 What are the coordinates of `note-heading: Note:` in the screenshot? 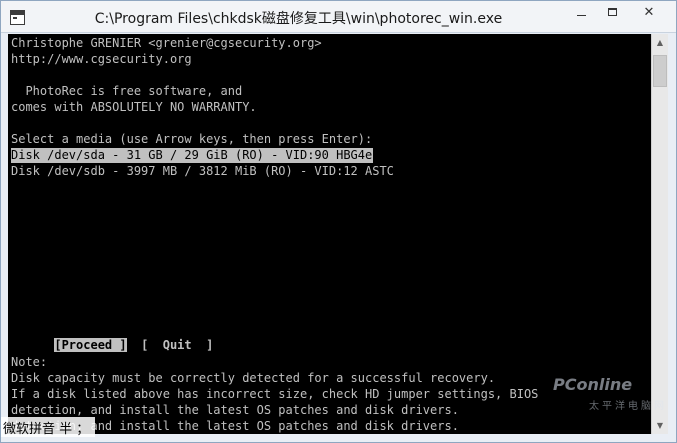 It's located at (29, 362).